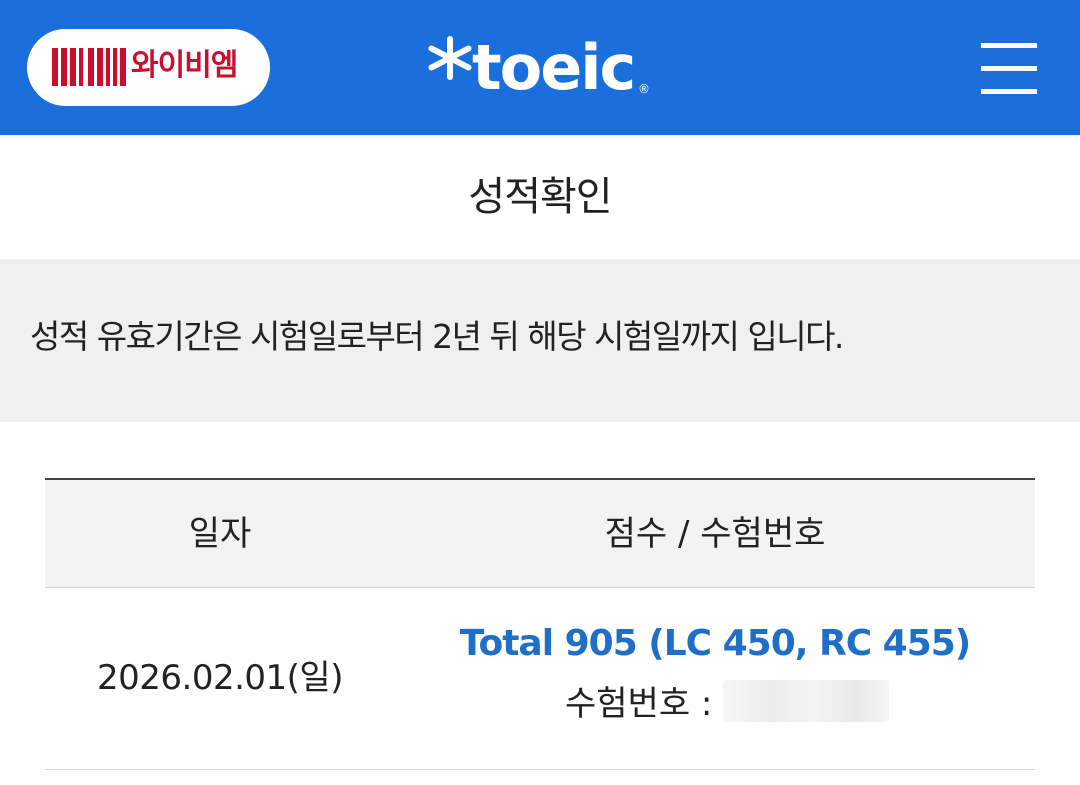 This screenshot has height=785, width=1080. Describe the element at coordinates (644, 89) in the screenshot. I see `registered-mark: ®` at that location.